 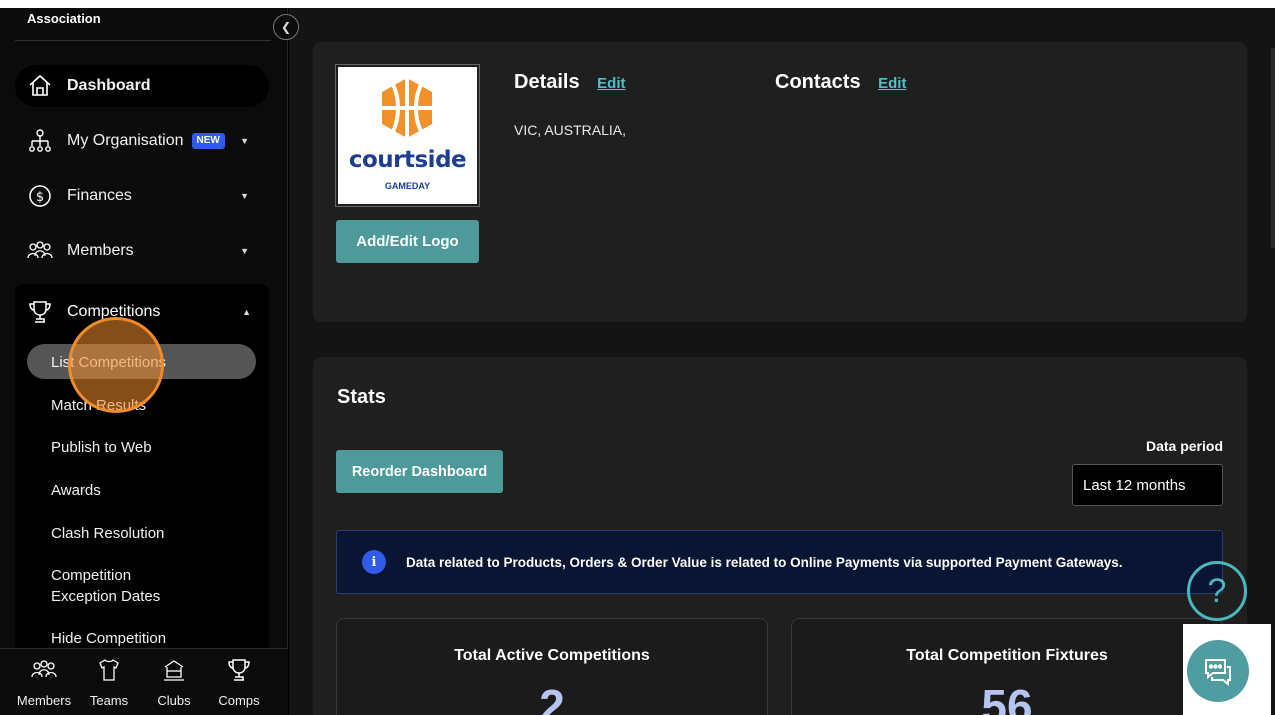 I want to click on help-button: ?, so click(x=1217, y=591).